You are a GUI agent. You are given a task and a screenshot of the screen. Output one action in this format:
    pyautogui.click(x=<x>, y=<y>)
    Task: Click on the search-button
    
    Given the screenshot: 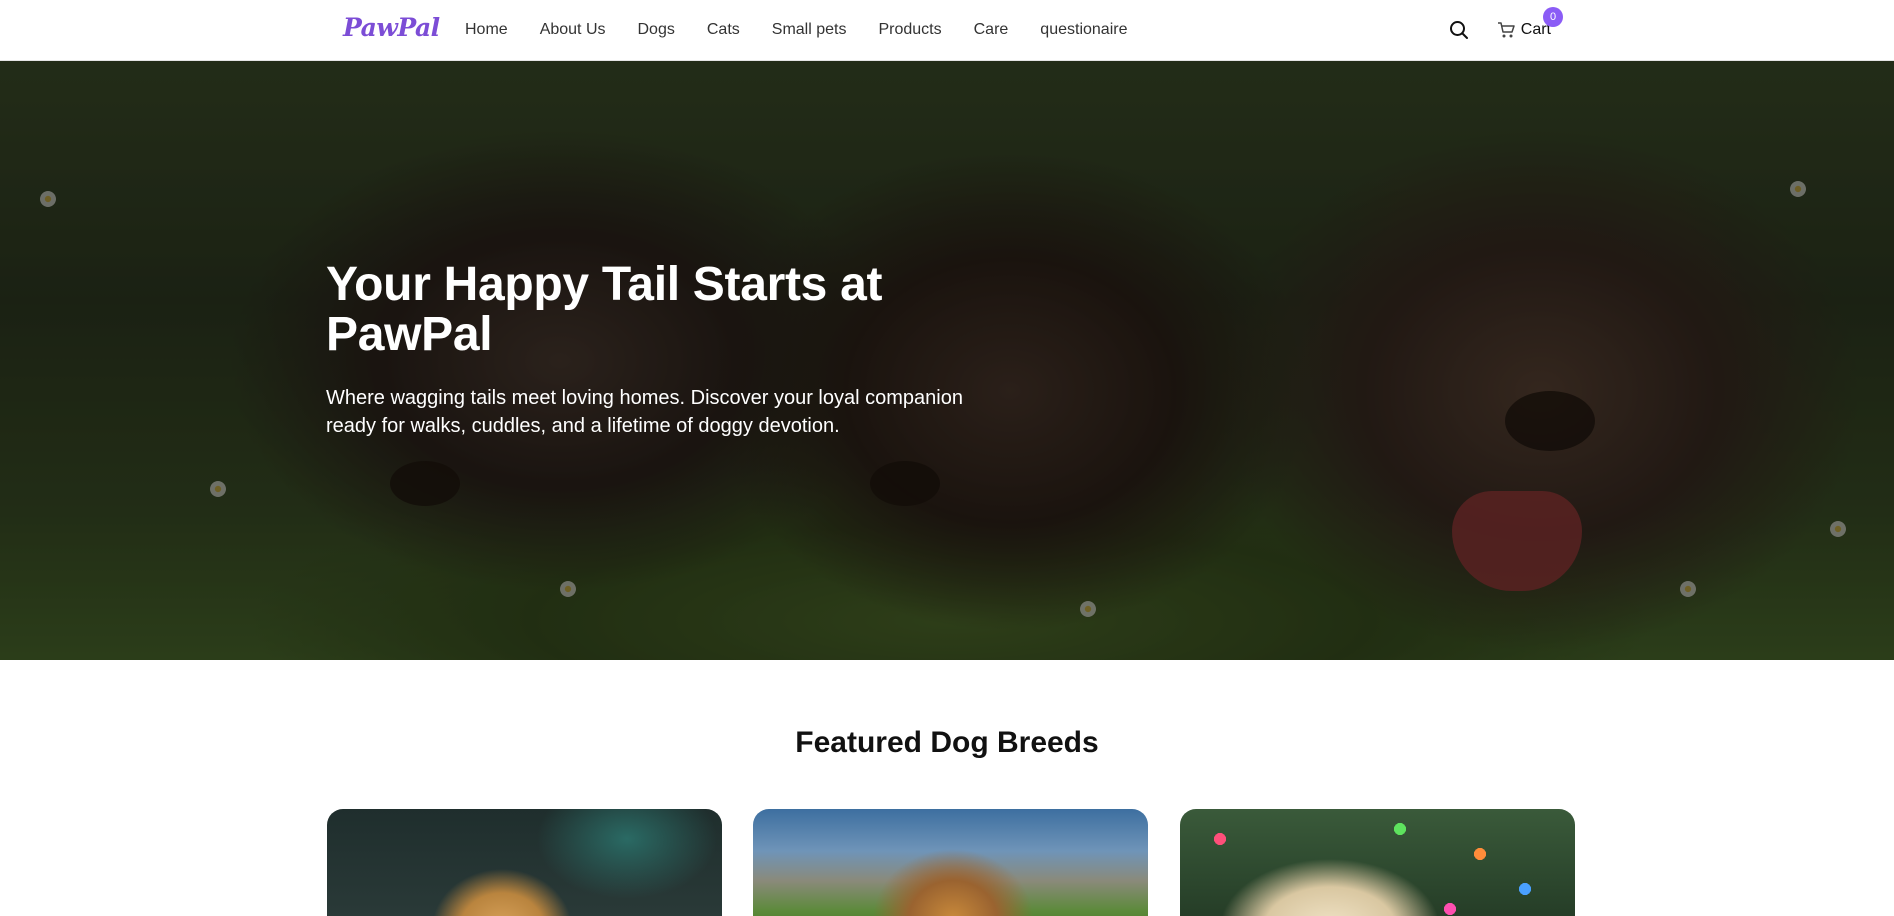 What is the action you would take?
    pyautogui.click(x=1459, y=30)
    